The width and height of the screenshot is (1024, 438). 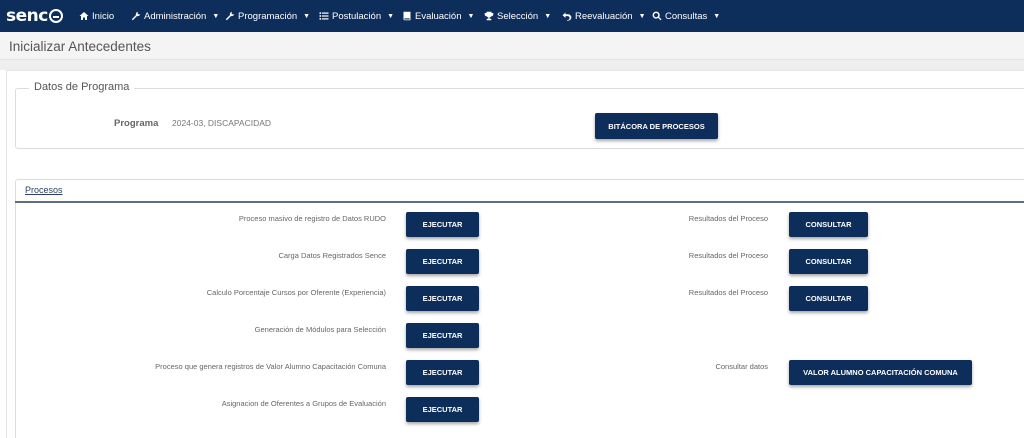 I want to click on nav-item-reevaluacion: Reevaluación ▼, so click(x=604, y=16).